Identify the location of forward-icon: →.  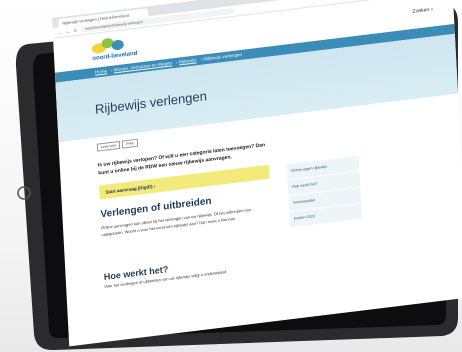
(68, 30).